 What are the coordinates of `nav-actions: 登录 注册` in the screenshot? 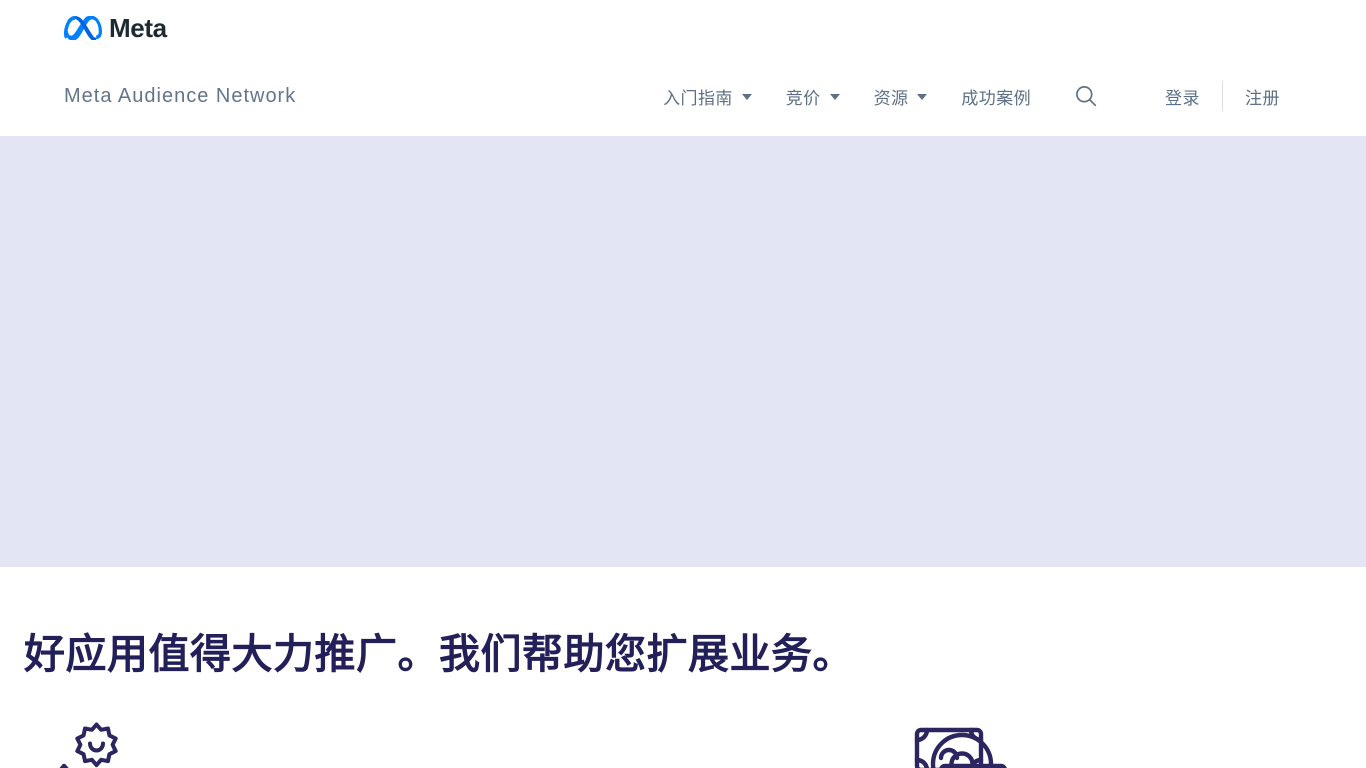 It's located at (1185, 96).